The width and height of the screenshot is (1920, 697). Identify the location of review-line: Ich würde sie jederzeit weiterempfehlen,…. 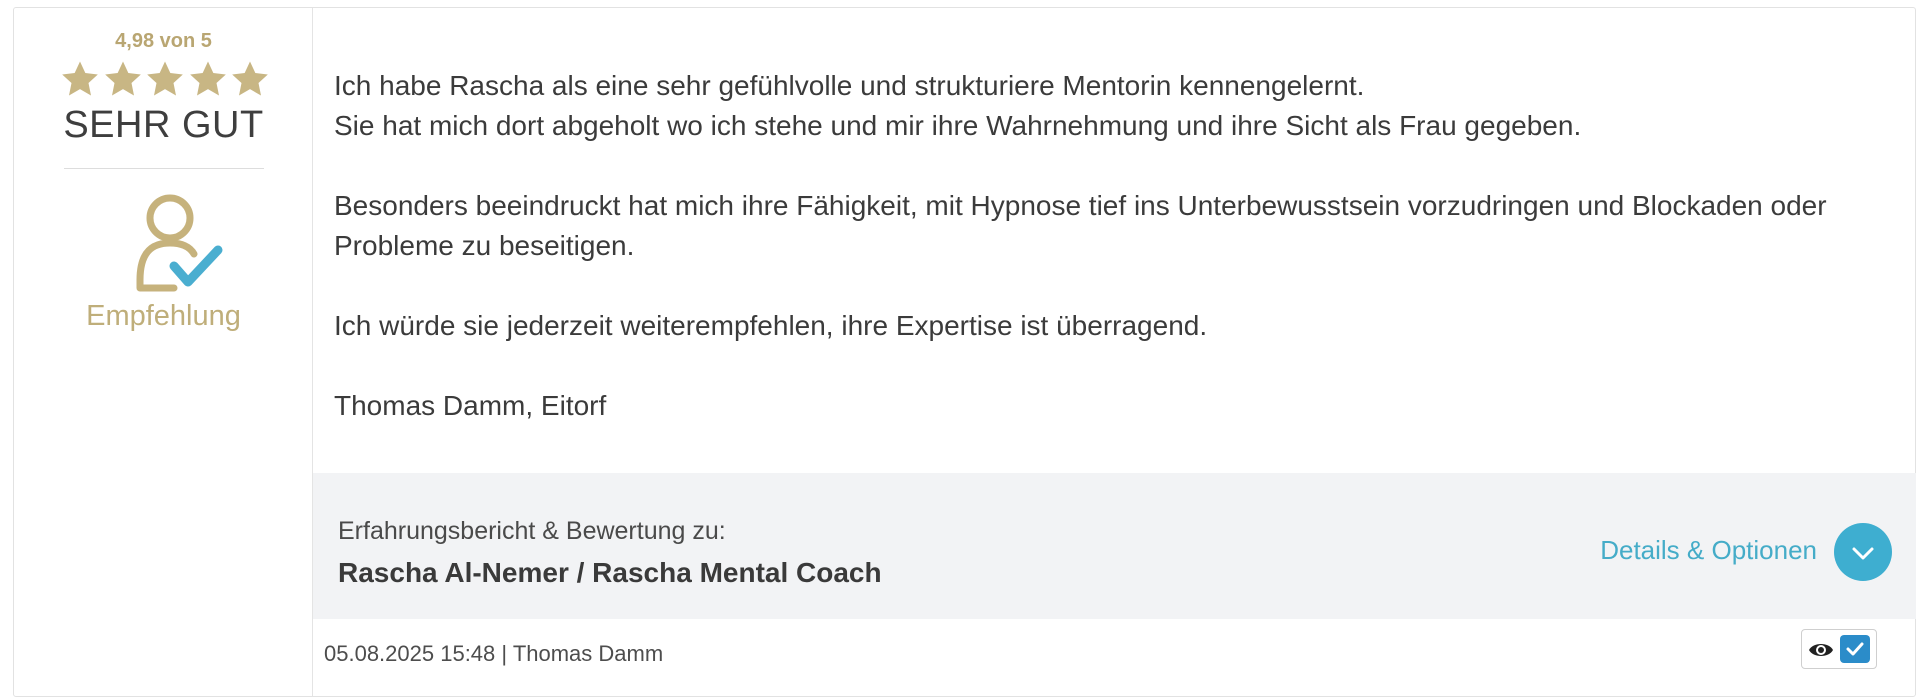
(771, 325).